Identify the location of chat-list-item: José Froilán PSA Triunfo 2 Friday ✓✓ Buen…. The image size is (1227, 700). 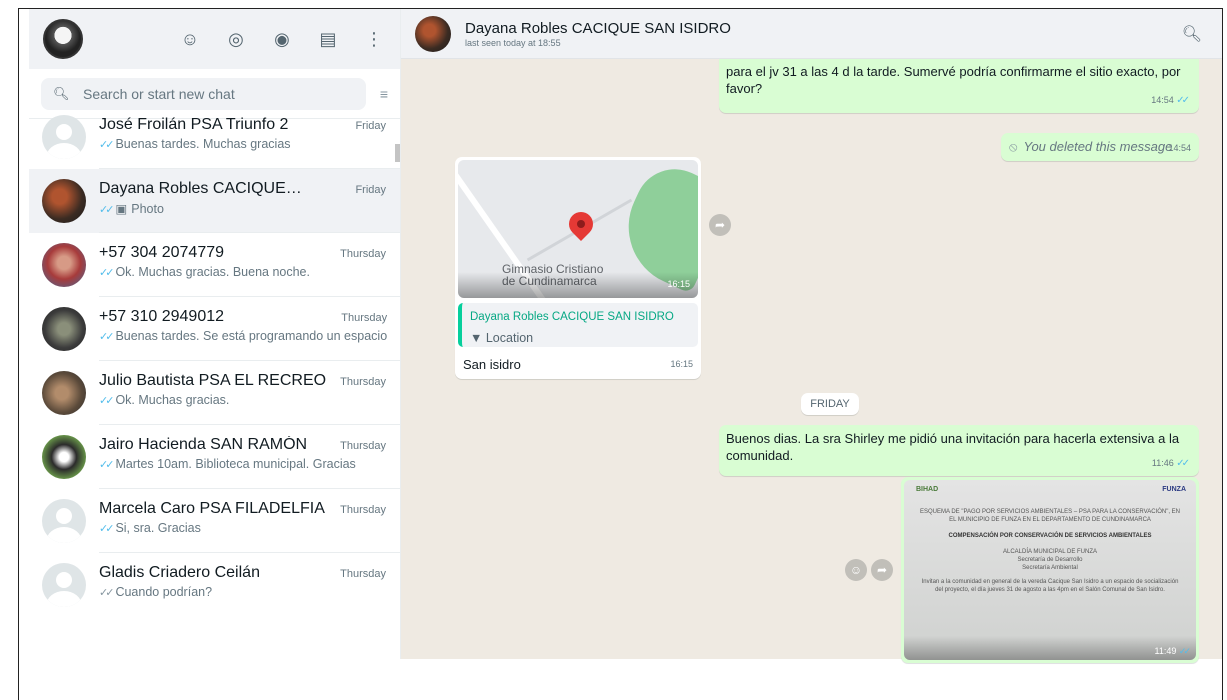
(214, 137).